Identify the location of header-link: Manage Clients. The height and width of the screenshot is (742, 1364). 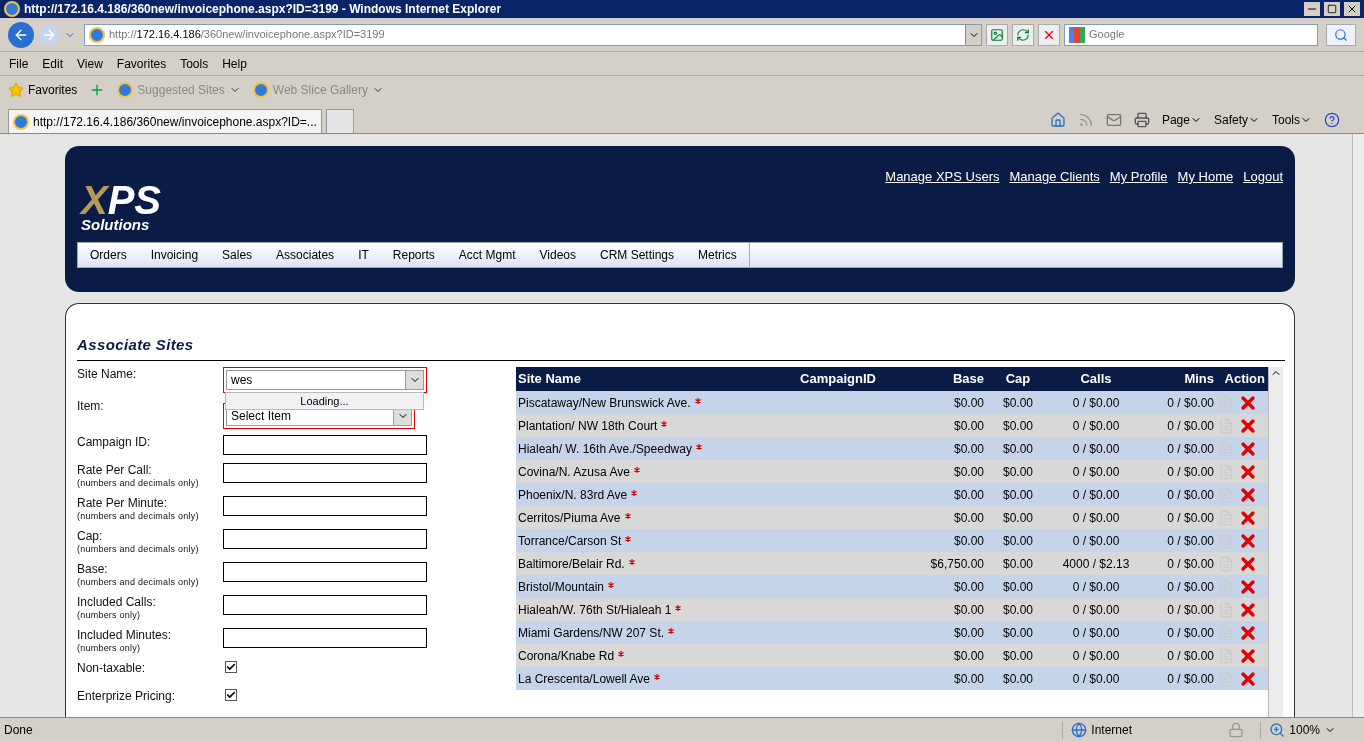
(1054, 177).